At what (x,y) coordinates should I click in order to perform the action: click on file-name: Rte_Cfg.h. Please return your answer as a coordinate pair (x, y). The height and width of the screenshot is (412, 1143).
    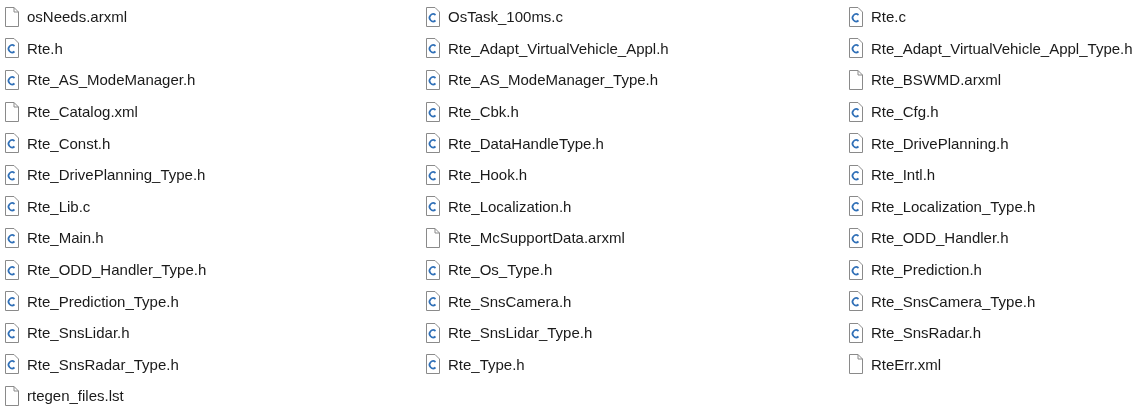
    Looking at the image, I should click on (905, 112).